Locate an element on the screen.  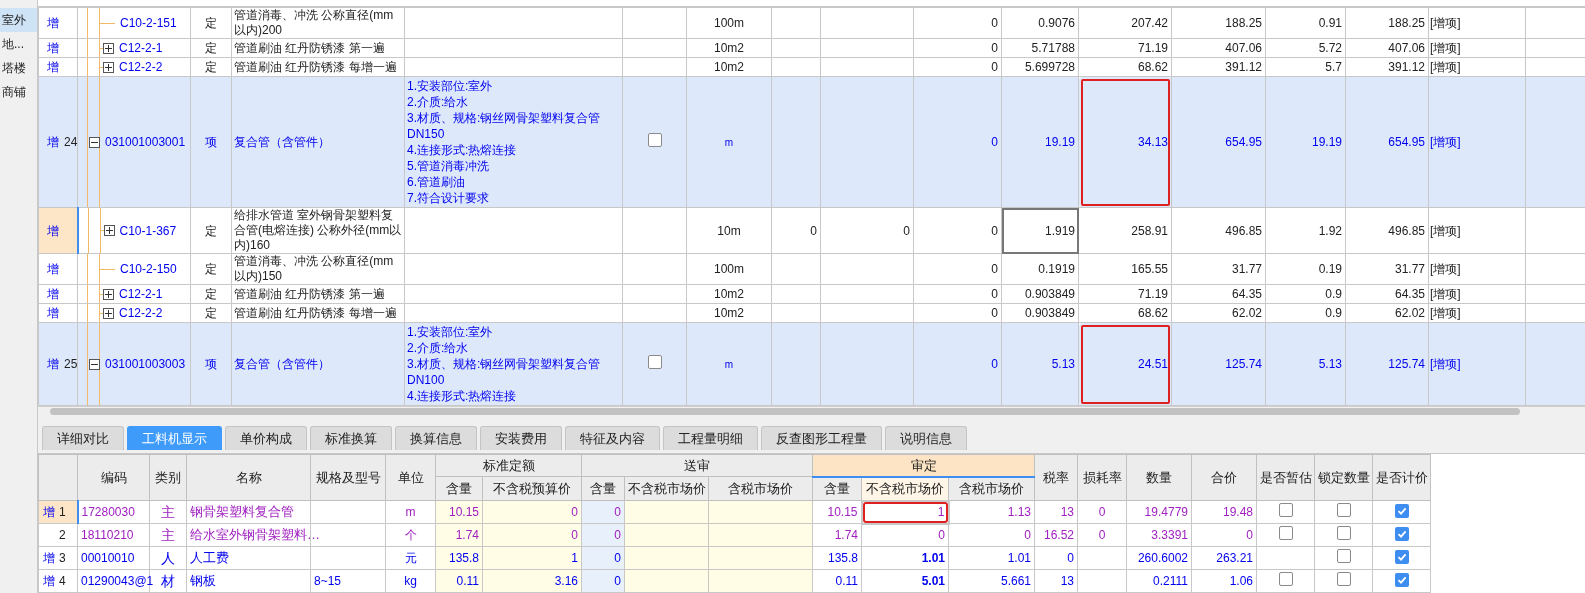
table-cell: 34.13 is located at coordinates (1152, 142).